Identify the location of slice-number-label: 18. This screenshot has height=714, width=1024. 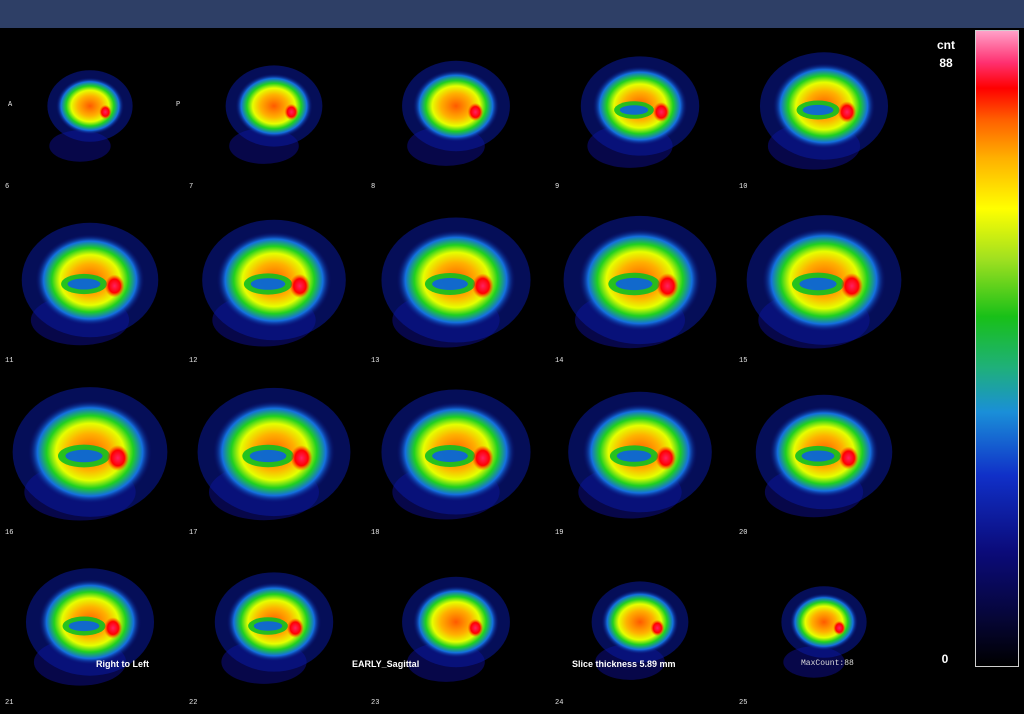
(375, 533).